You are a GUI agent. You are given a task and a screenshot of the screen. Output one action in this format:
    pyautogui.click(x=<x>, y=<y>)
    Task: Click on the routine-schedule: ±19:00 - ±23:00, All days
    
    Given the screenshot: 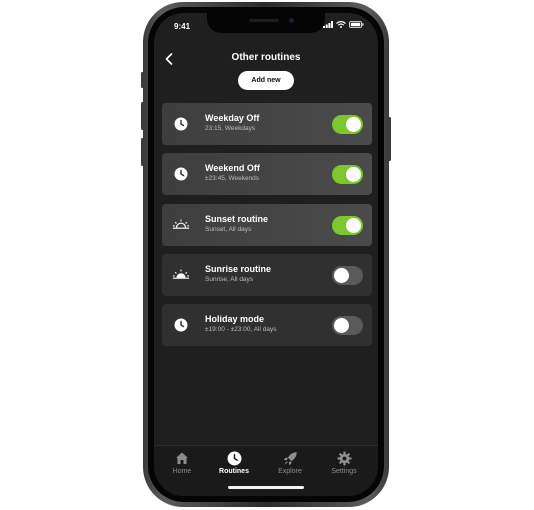 What is the action you would take?
    pyautogui.click(x=241, y=329)
    